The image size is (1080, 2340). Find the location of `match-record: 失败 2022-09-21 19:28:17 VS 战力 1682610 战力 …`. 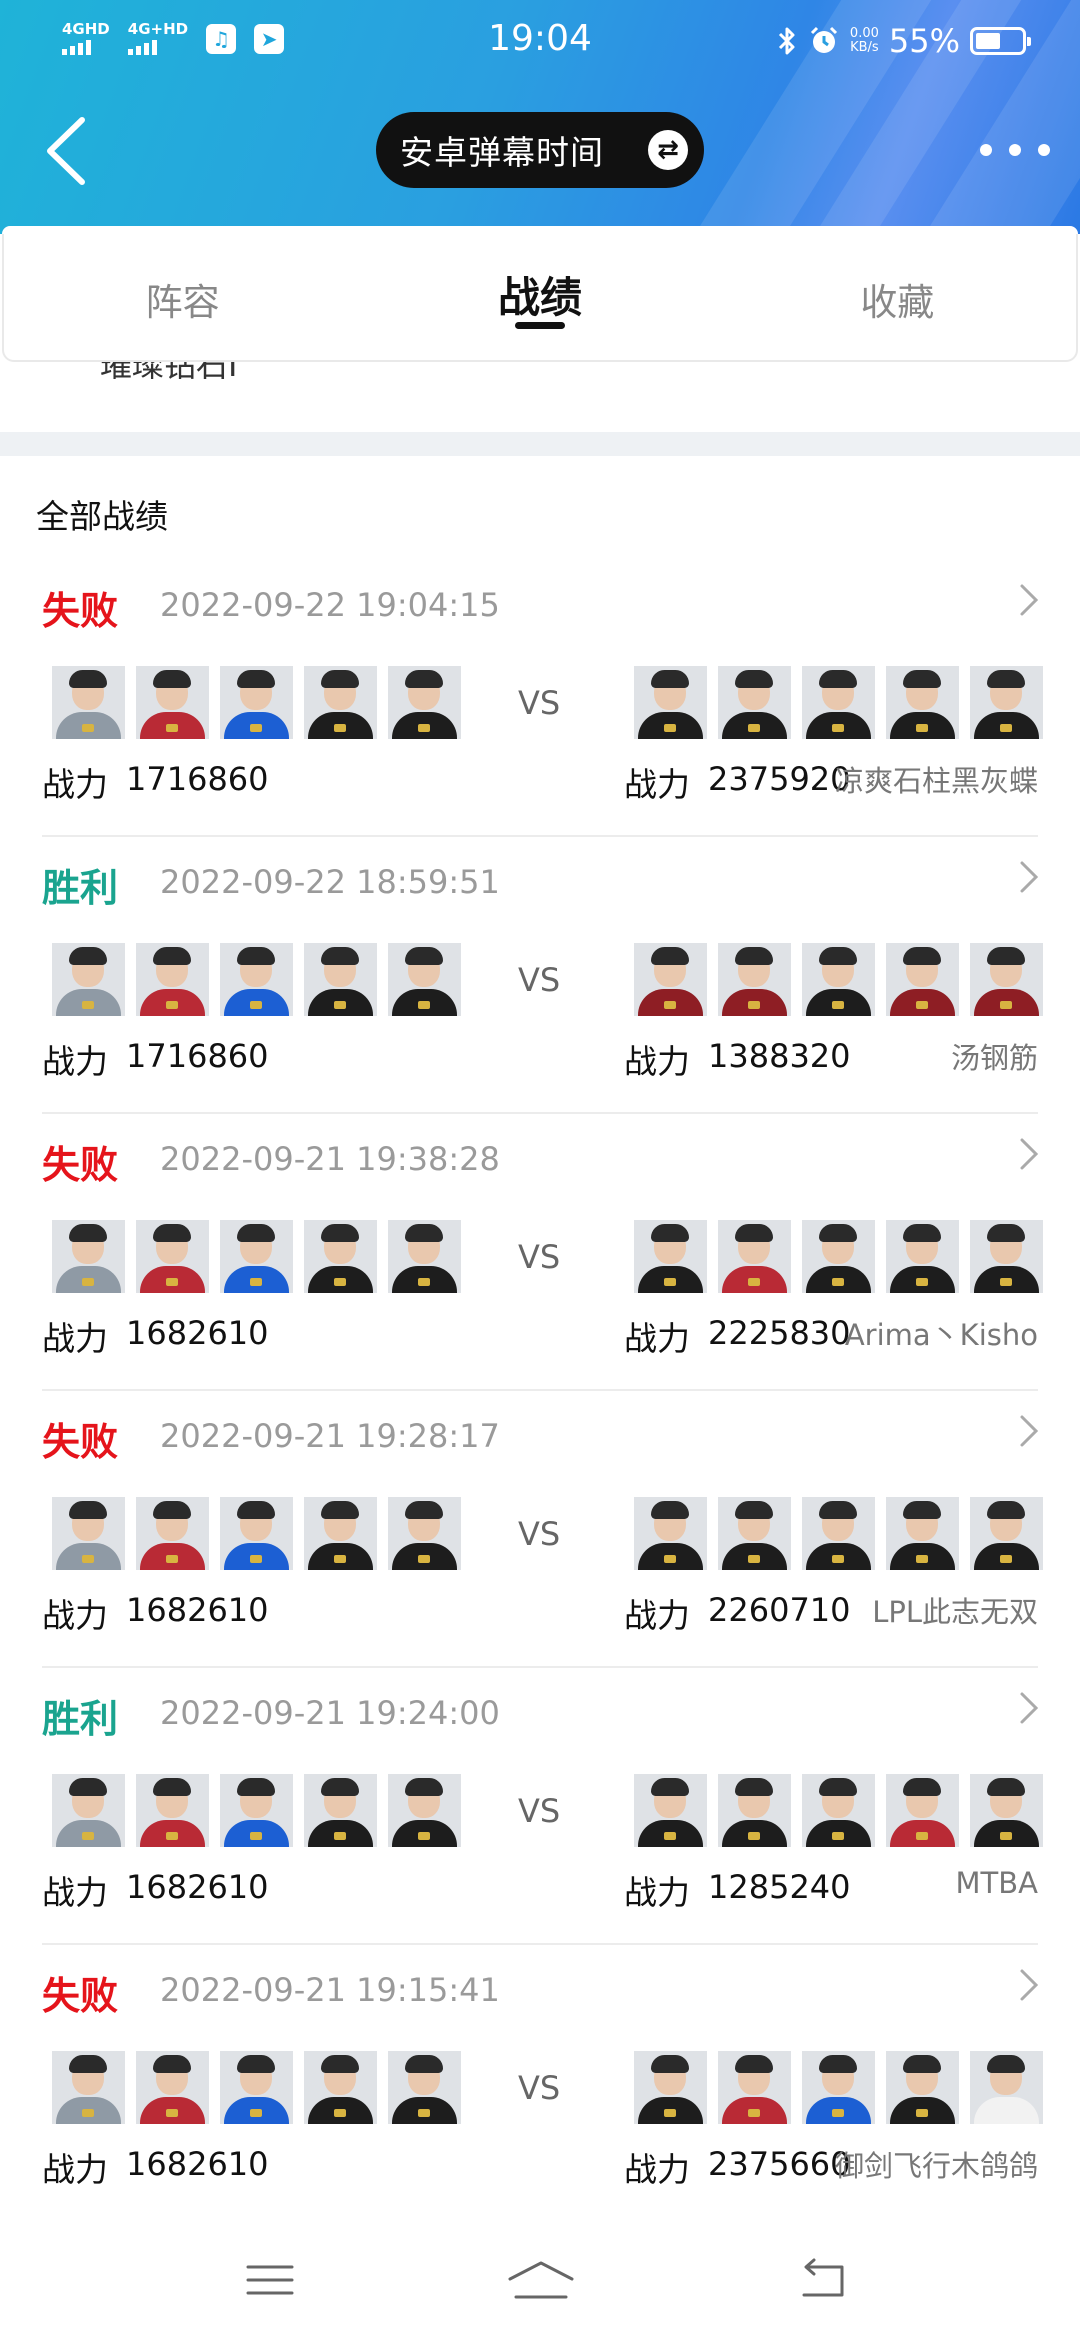

match-record: 失败 2022-09-21 19:28:17 VS 战力 1682610 战力 … is located at coordinates (540, 1529).